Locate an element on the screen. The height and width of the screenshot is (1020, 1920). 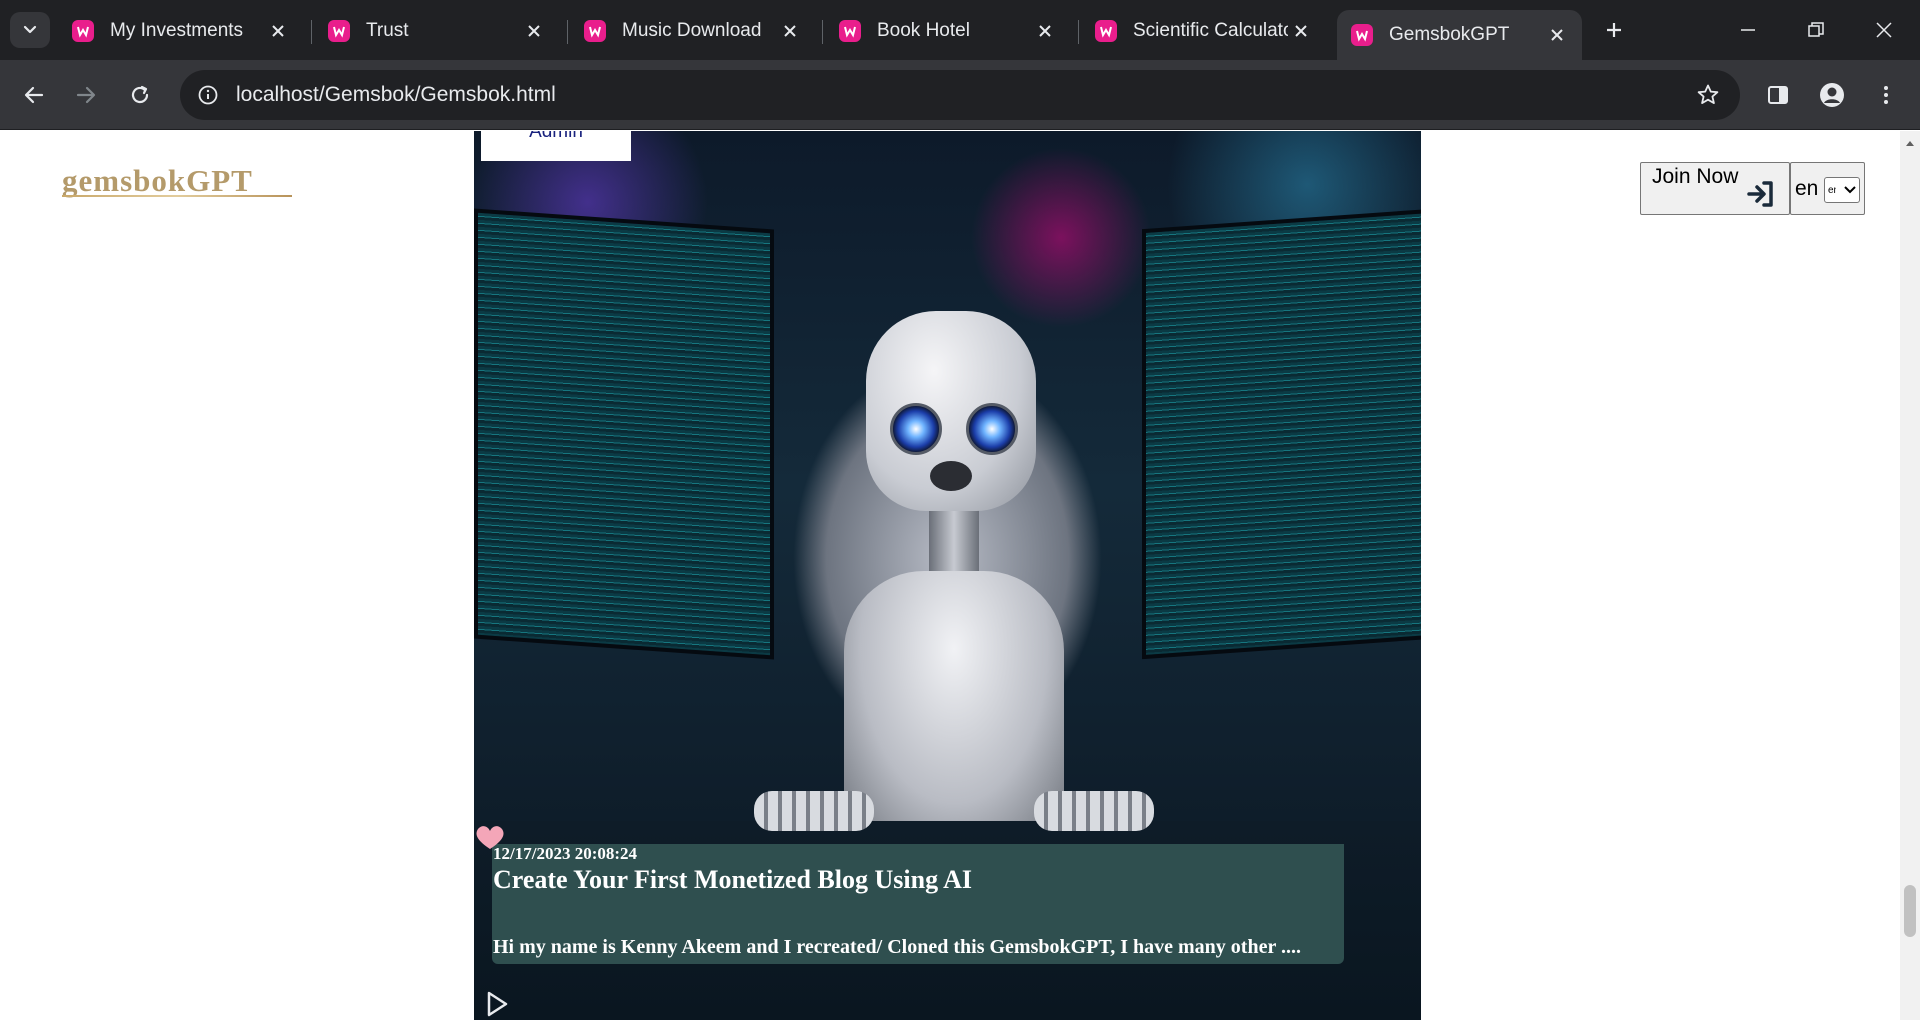
tab-trust: Trust is located at coordinates (436, 31).